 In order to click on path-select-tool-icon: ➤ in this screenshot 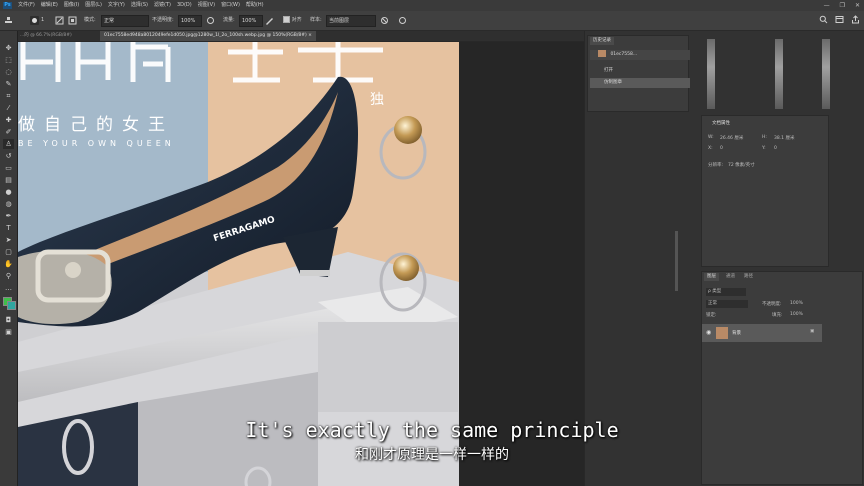, I will do `click(8, 240)`.